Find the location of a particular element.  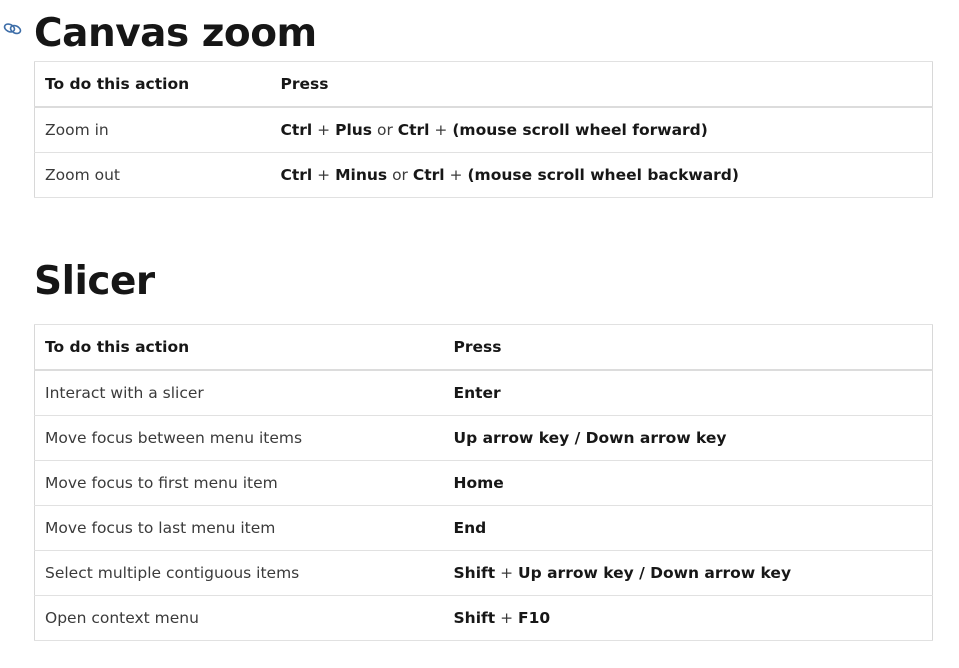

action-cell: Open context menu is located at coordinates (239, 618).